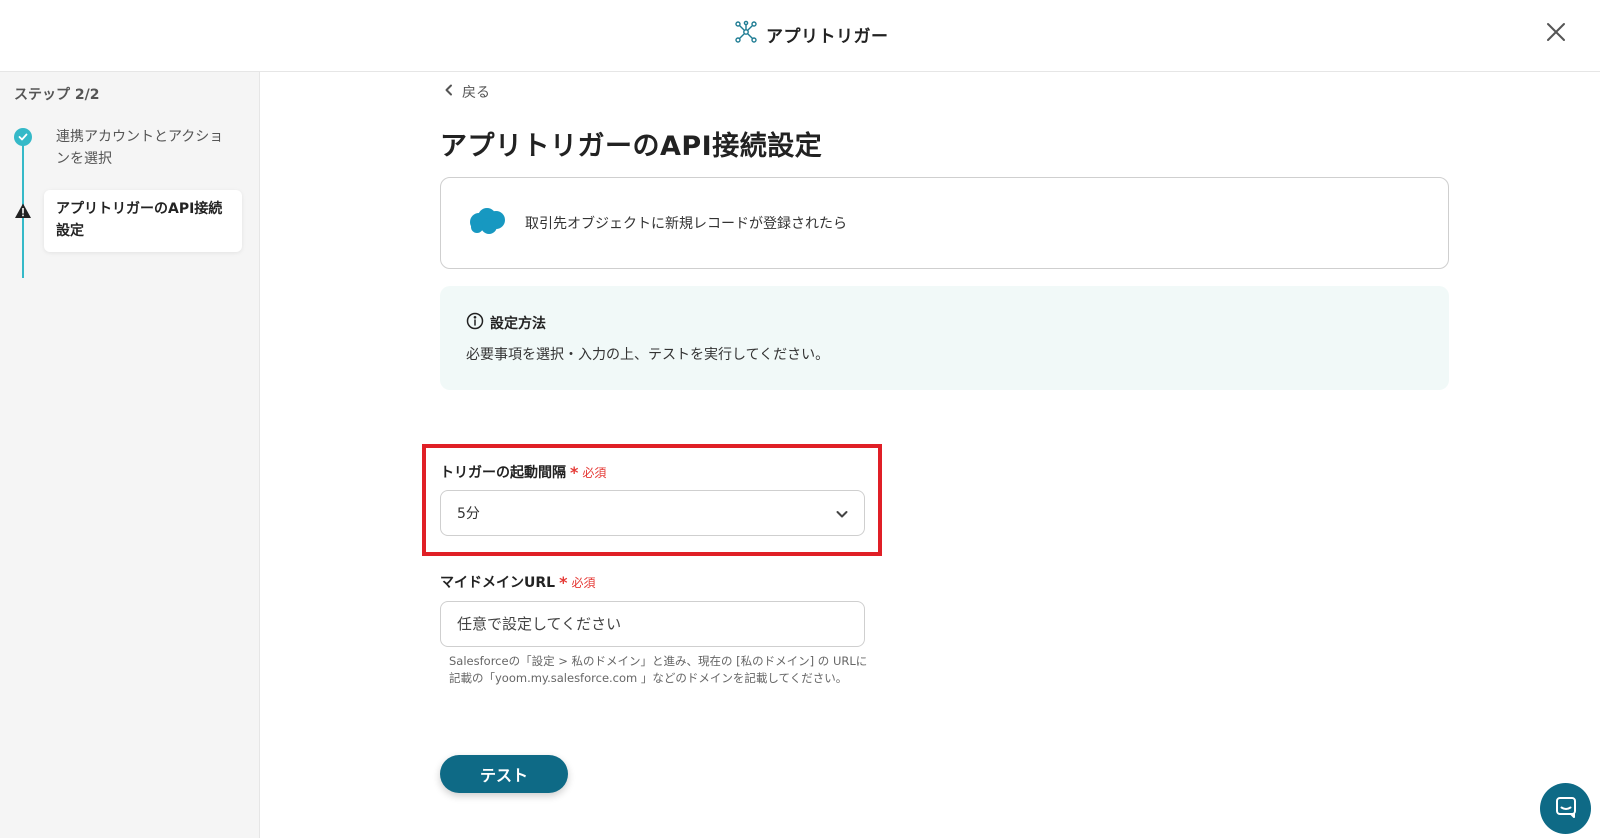  Describe the element at coordinates (468, 514) in the screenshot. I see `interval-select-value: 5分` at that location.